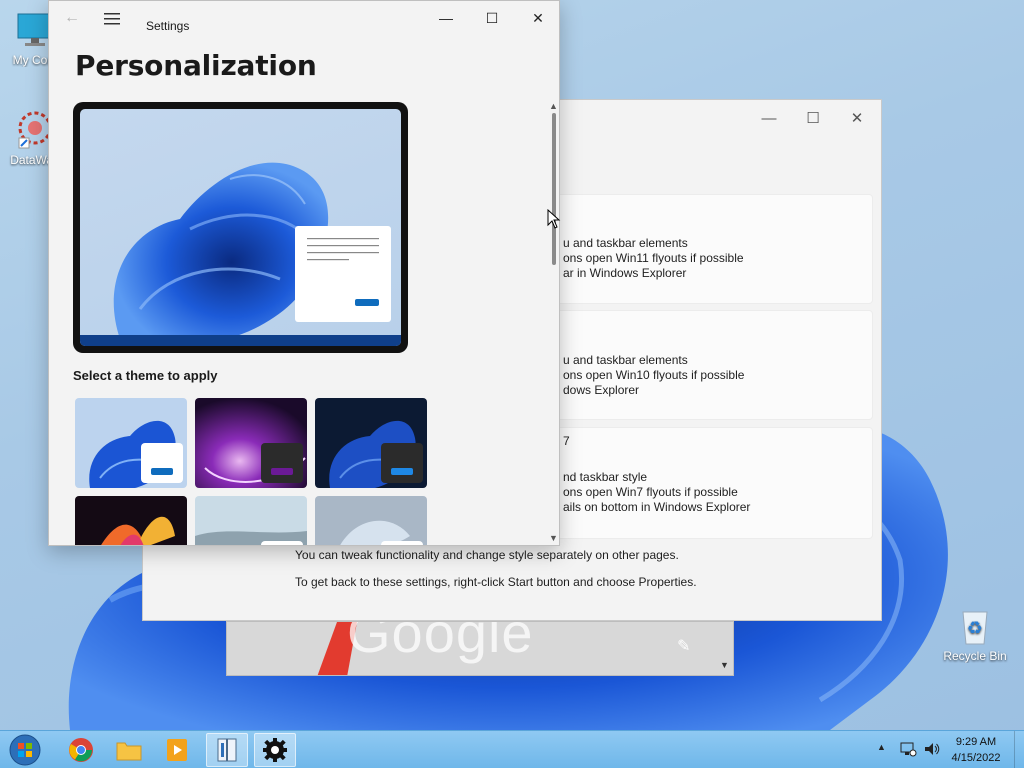 This screenshot has height=768, width=1024. I want to click on title-bar: ← Settings — ☐ ✕, so click(304, 19).